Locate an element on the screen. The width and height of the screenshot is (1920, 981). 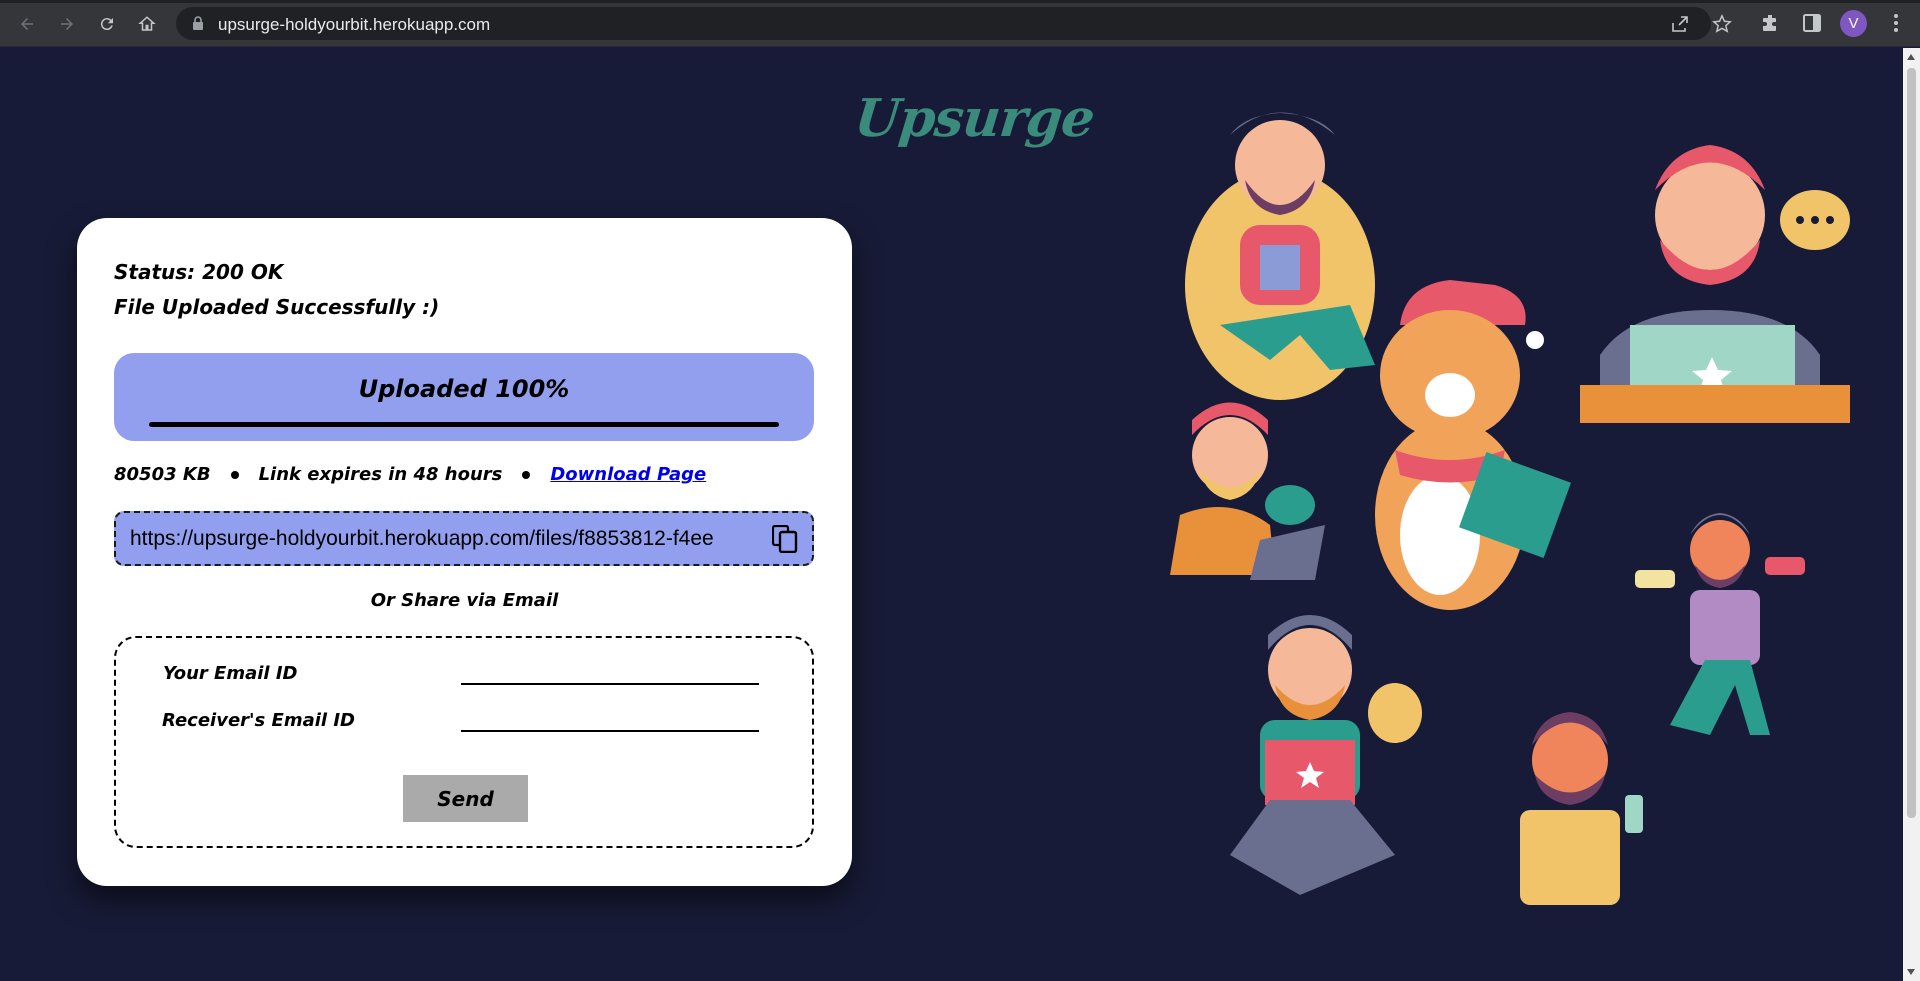
scroll-up-arrow is located at coordinates (1911, 57).